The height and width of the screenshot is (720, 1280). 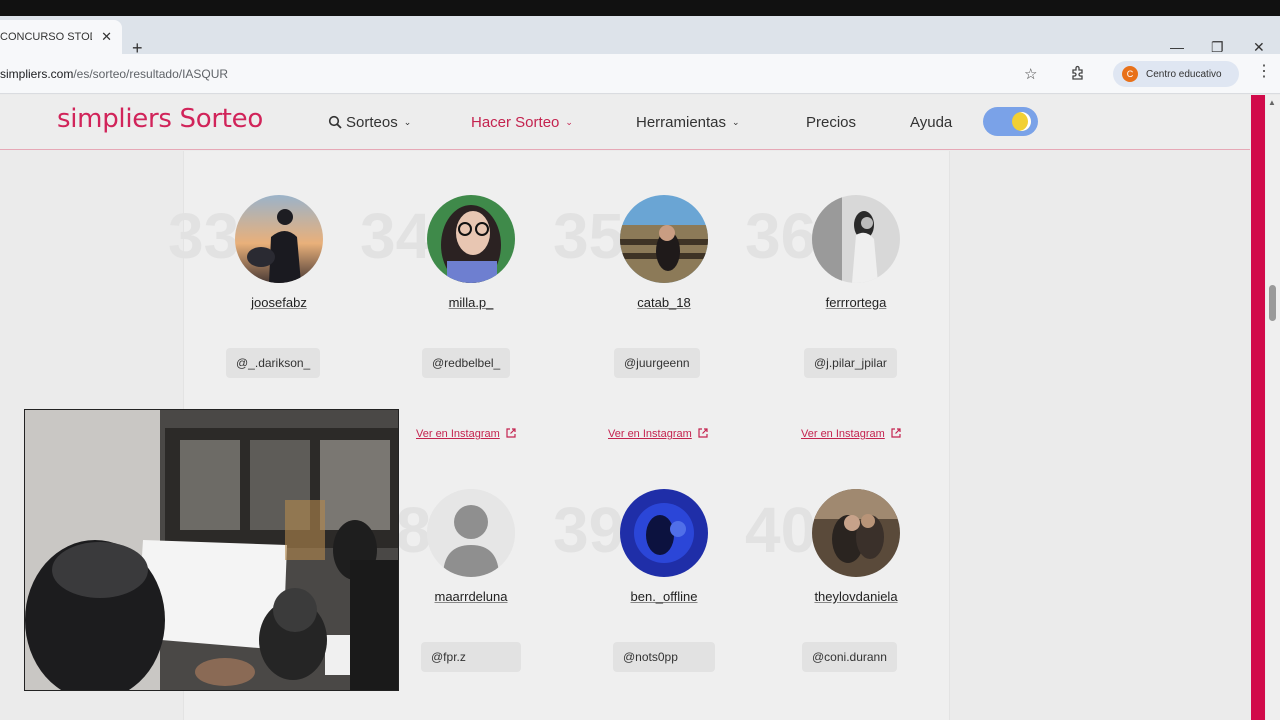 What do you see at coordinates (279, 302) in the screenshot?
I see `winner-name: joosefabz` at bounding box center [279, 302].